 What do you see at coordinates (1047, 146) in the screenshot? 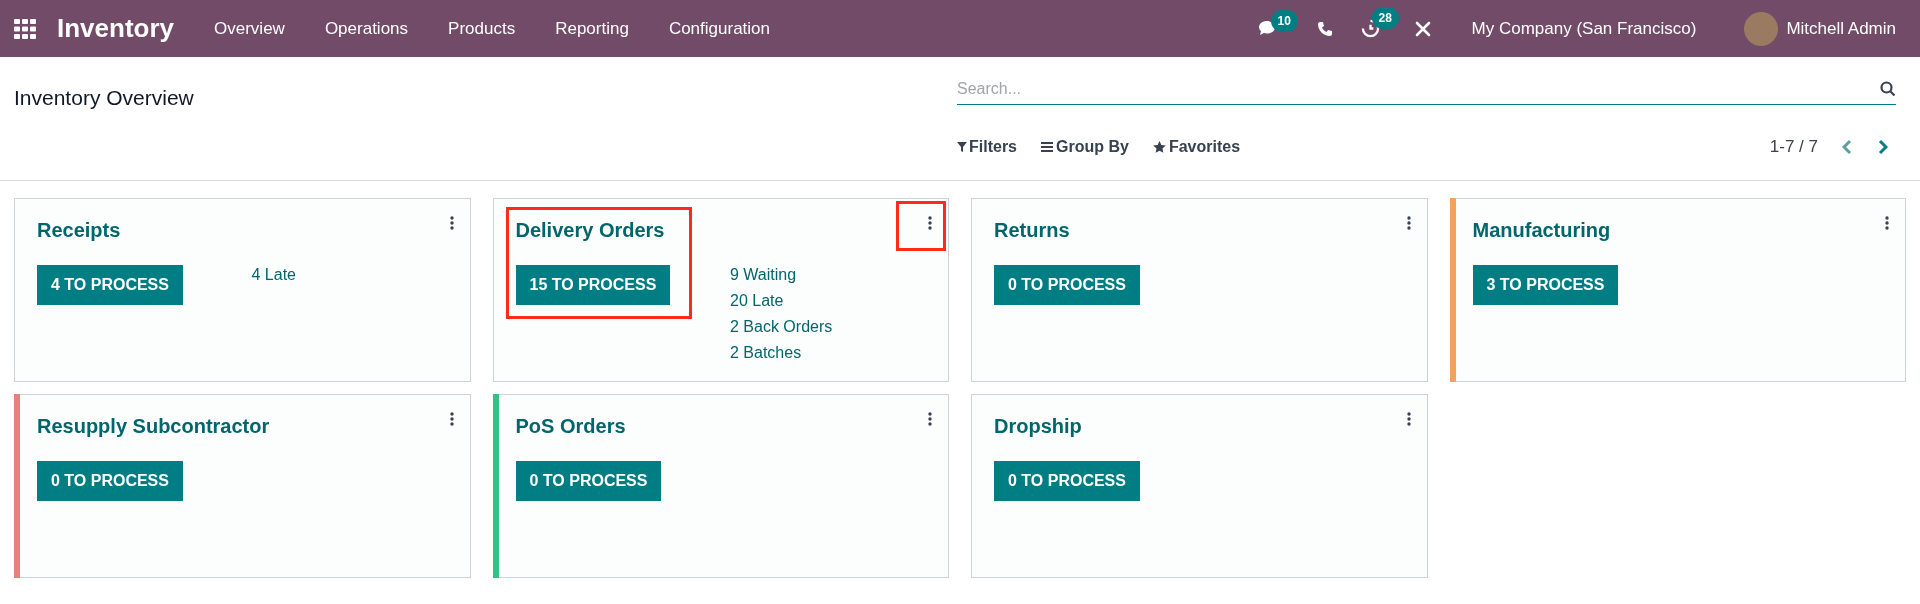
I see `list-icon` at bounding box center [1047, 146].